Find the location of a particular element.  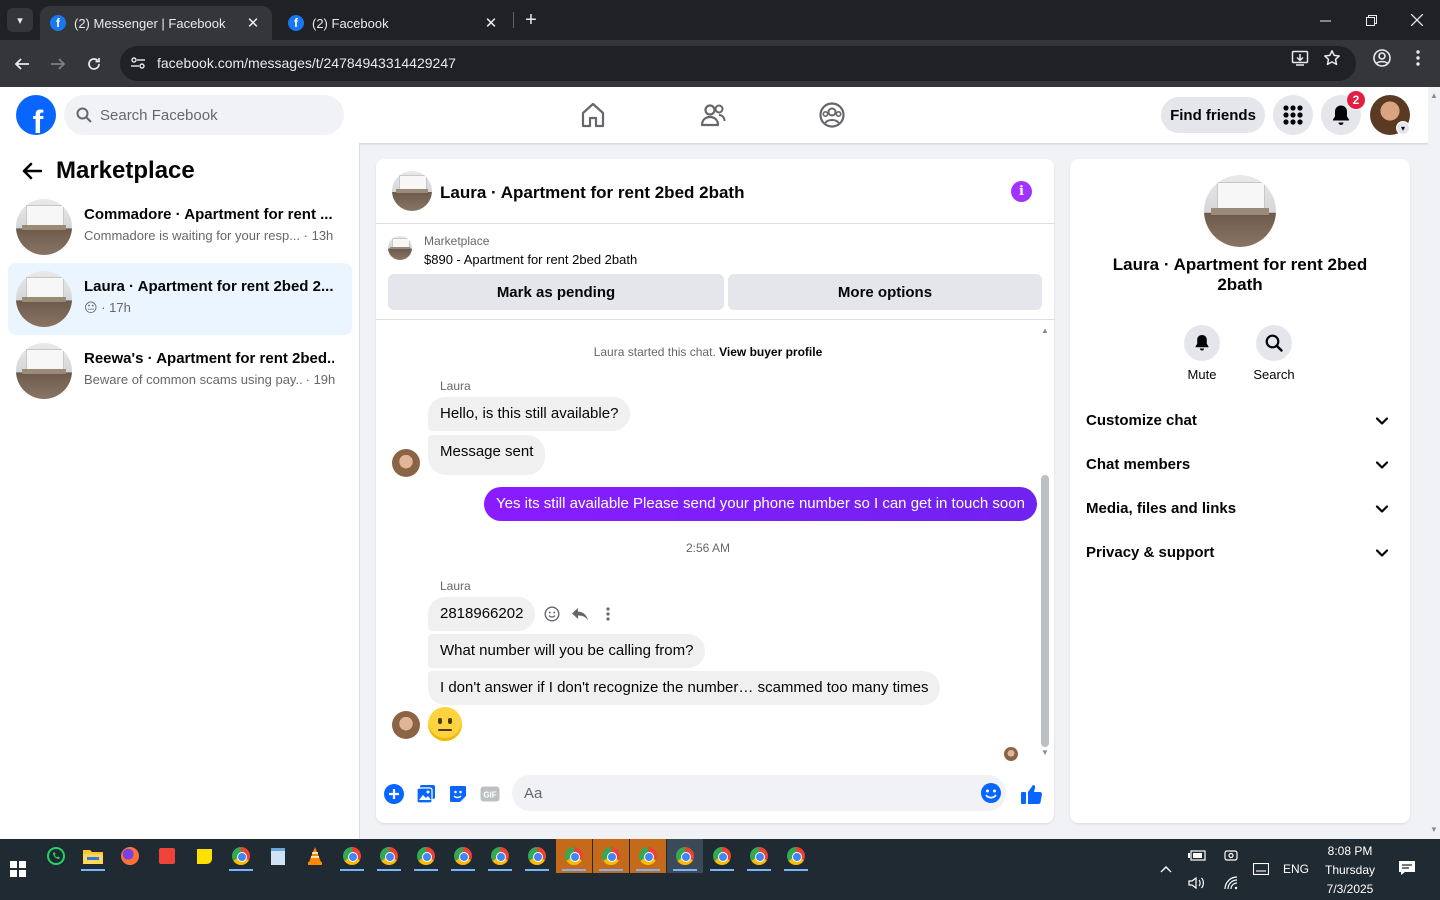

show-hidden-icons-button is located at coordinates (1166, 869).